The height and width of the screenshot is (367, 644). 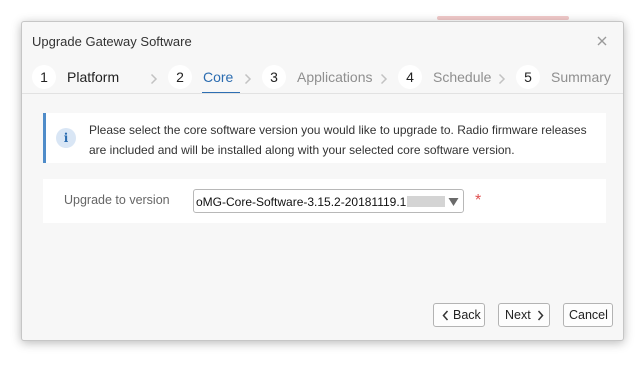 I want to click on step-label: Platform, so click(x=93, y=77).